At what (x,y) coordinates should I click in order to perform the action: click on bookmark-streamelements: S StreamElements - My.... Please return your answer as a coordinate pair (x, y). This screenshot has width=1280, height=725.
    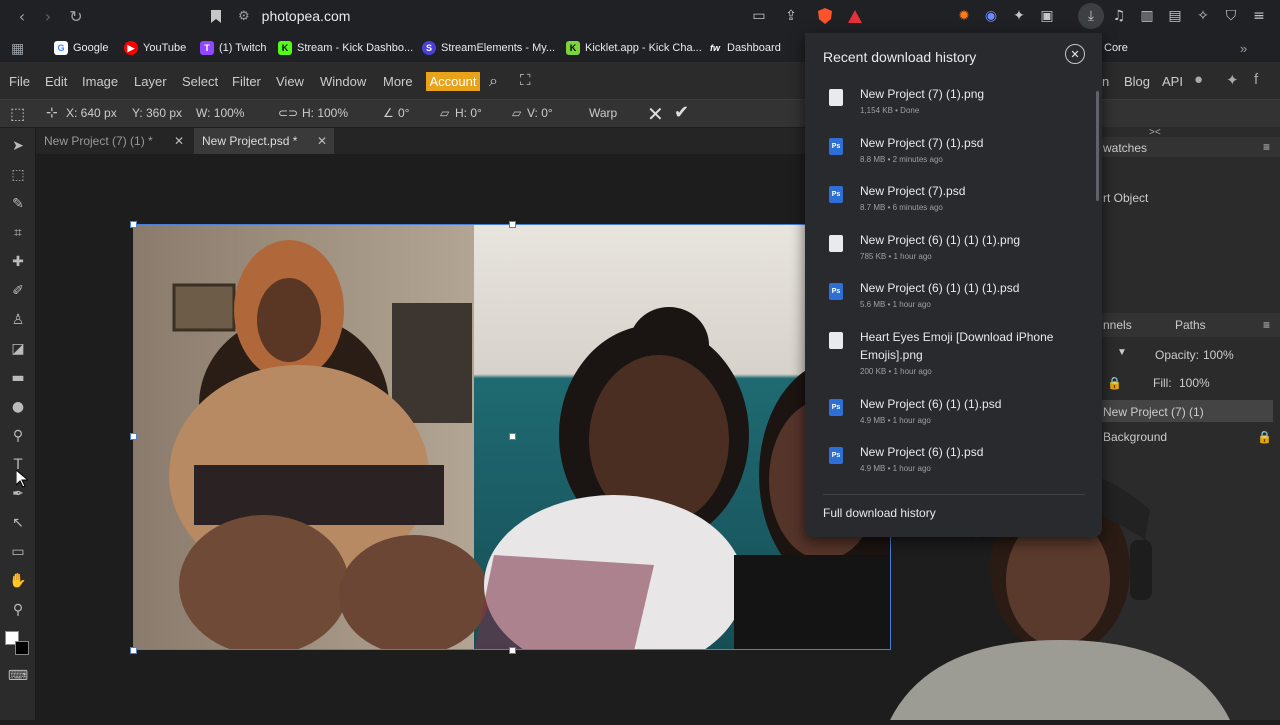
    Looking at the image, I should click on (488, 48).